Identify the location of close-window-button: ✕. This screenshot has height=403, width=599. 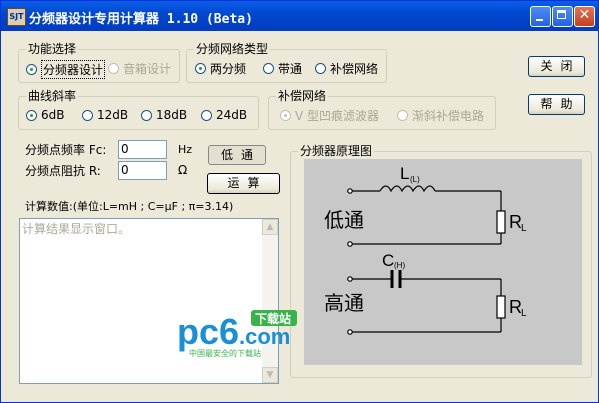
(584, 16).